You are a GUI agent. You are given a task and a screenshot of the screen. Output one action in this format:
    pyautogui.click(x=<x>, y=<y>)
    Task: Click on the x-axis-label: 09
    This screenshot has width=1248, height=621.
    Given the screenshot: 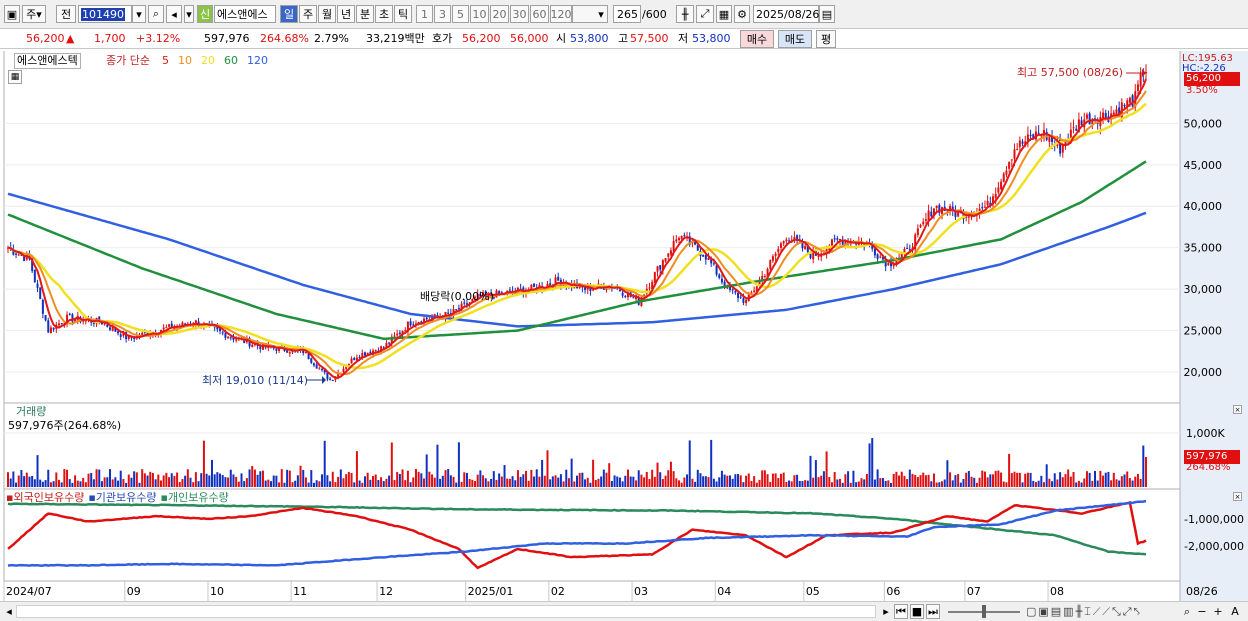 What is the action you would take?
    pyautogui.click(x=134, y=591)
    